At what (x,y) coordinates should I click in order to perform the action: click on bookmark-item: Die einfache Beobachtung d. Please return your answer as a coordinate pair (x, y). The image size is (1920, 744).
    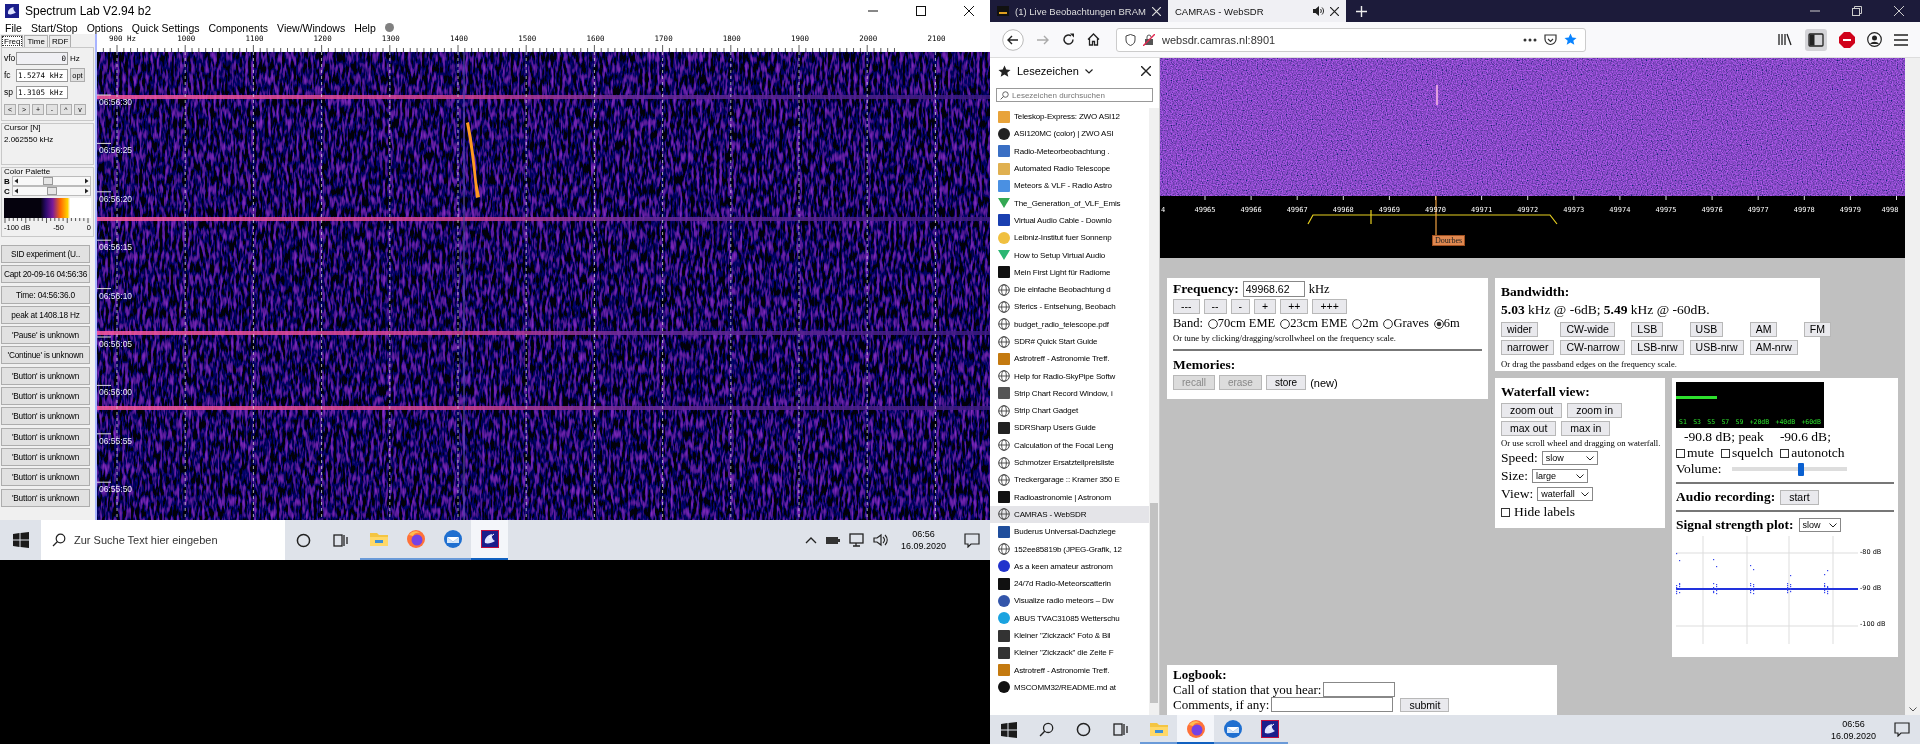
    Looking at the image, I should click on (1069, 289).